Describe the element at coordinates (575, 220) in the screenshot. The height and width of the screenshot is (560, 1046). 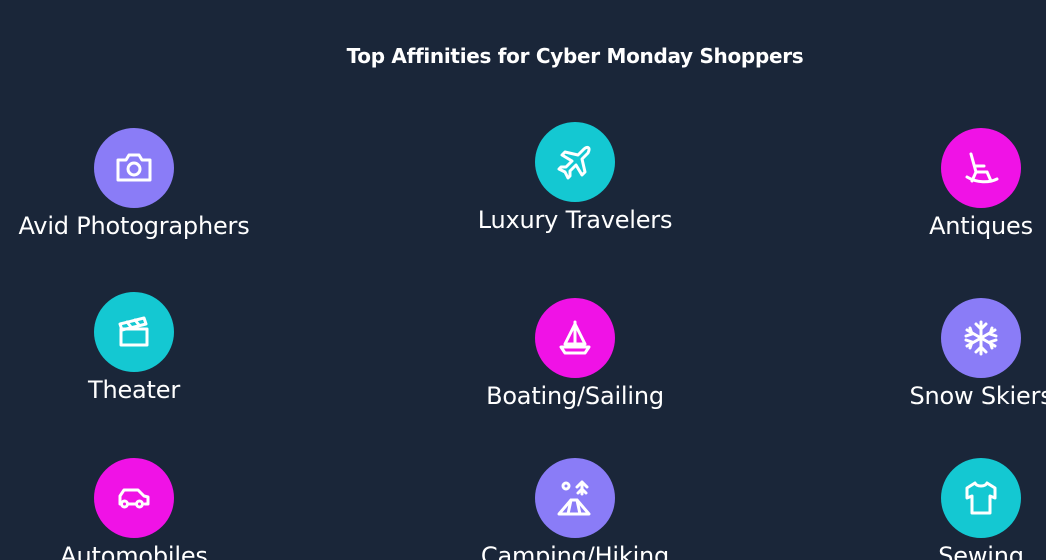
I see `affinity-label: Luxury Travelers` at that location.